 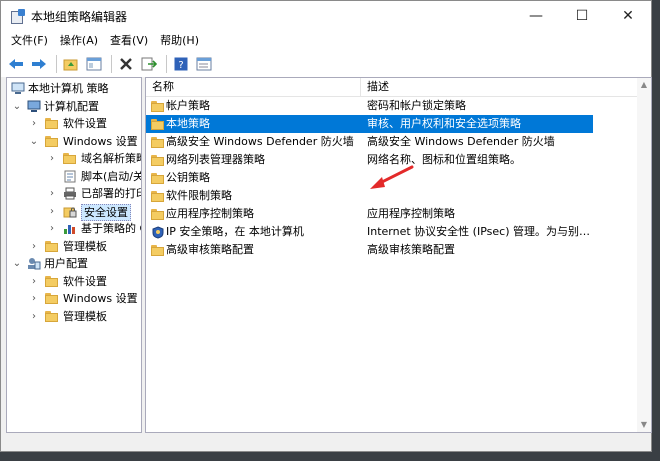 What do you see at coordinates (39, 64) in the screenshot?
I see `forward-arrow-icon` at bounding box center [39, 64].